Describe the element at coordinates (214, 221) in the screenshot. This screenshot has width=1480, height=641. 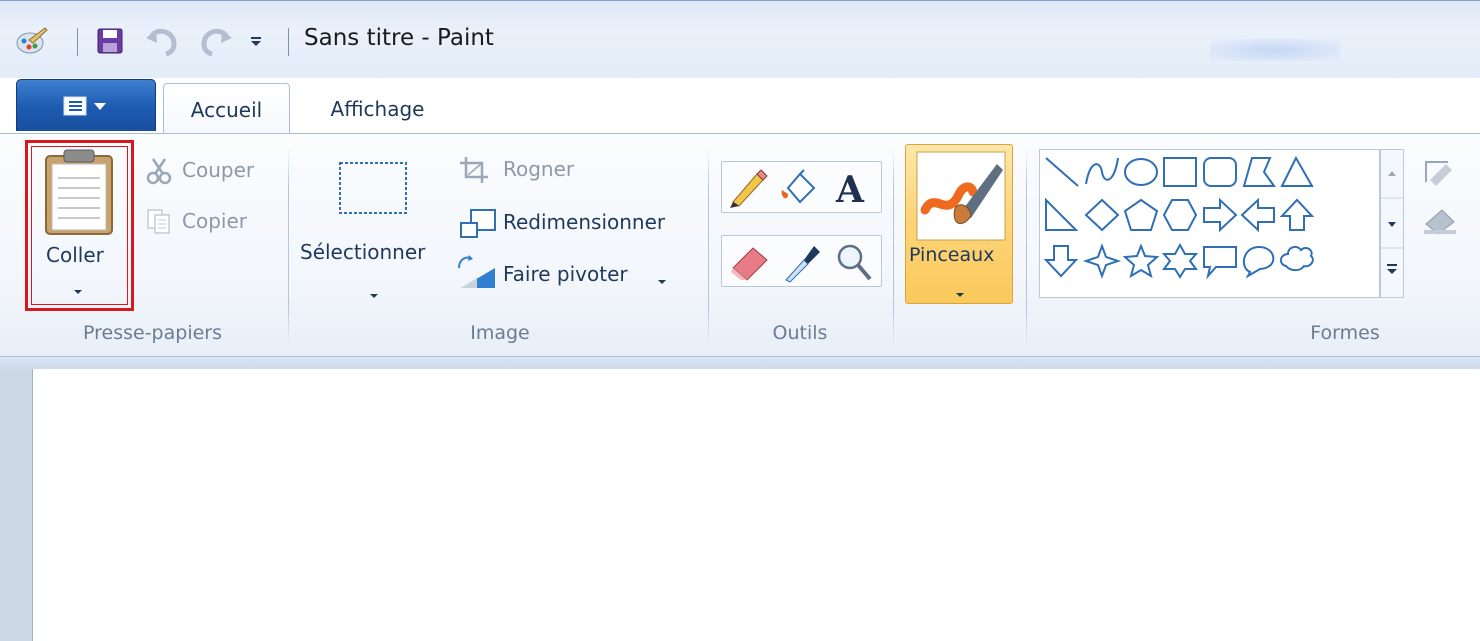
I see `copy-button: Copier` at that location.